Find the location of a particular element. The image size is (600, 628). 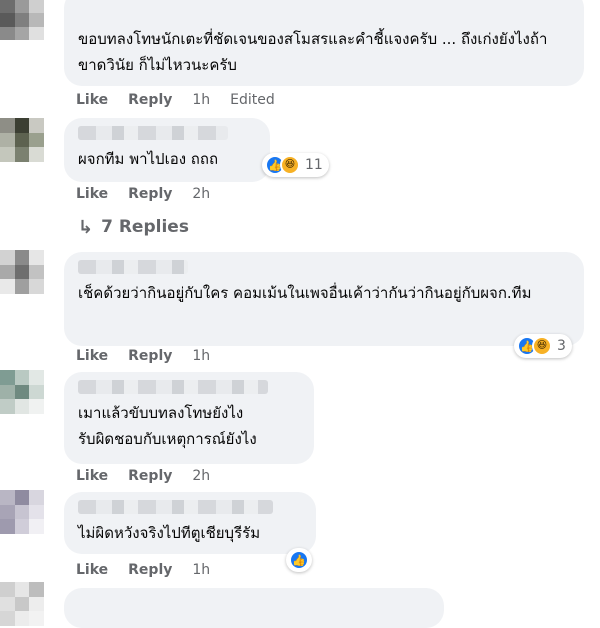

comment-bubble: ผจกทีม พาไปเอง ถถถ is located at coordinates (167, 150).